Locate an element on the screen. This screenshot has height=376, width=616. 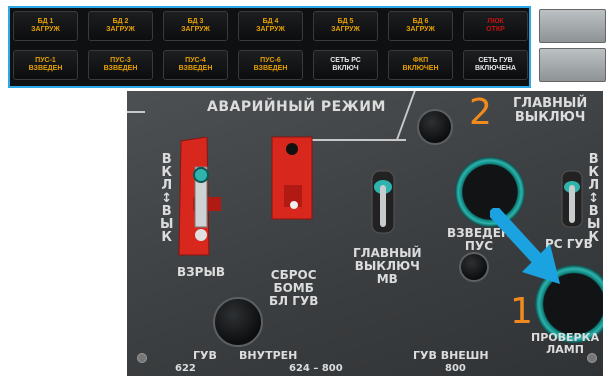
annunciator-lamp: СЕТЬ РС ВКЛЮЧ is located at coordinates (345, 65).